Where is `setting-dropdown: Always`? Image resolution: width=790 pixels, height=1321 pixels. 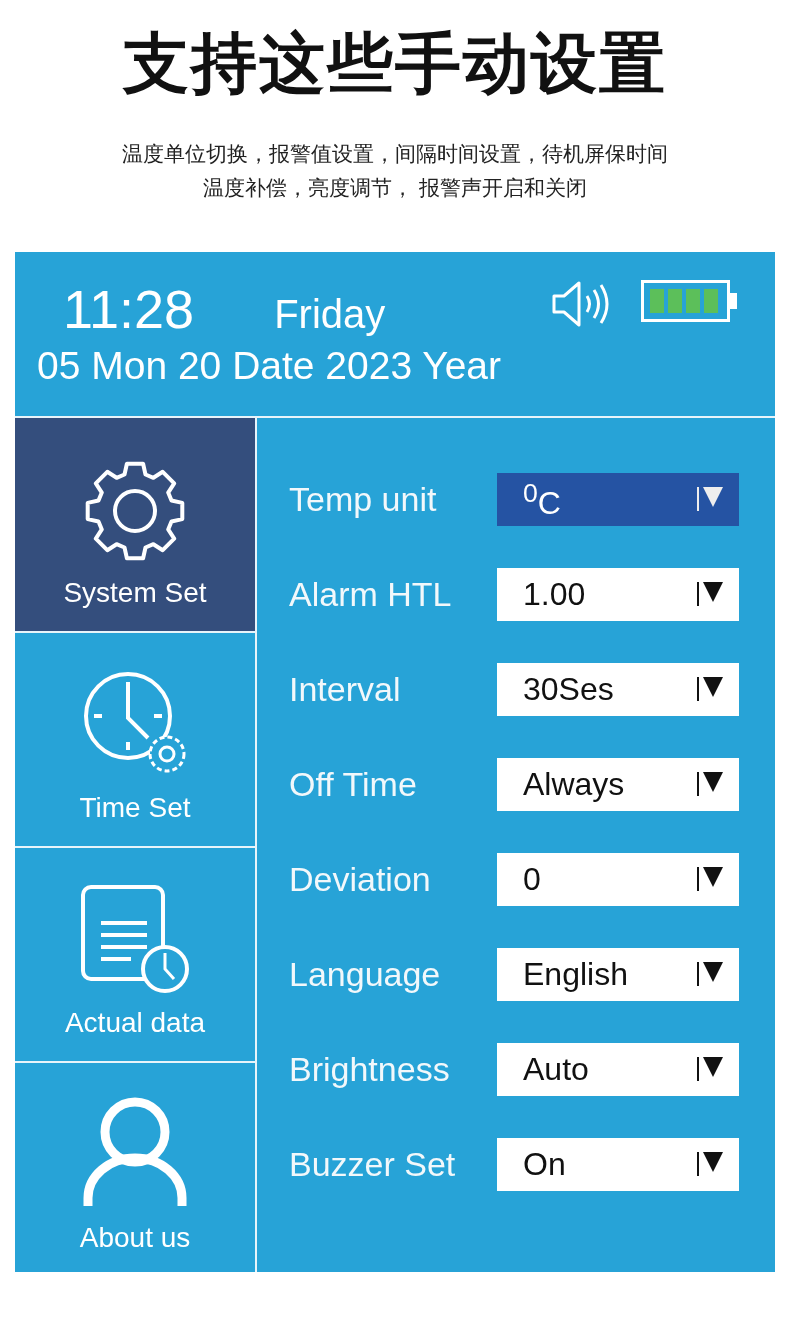 setting-dropdown: Always is located at coordinates (618, 784).